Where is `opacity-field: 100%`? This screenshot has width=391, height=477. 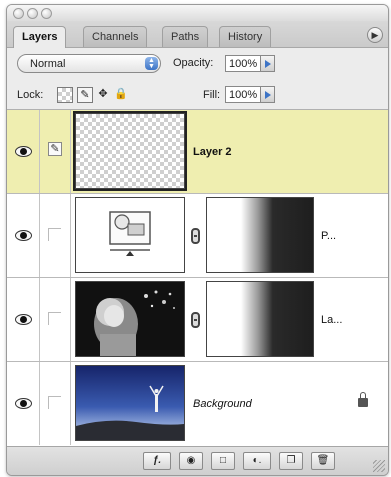
opacity-field: 100% is located at coordinates (243, 63).